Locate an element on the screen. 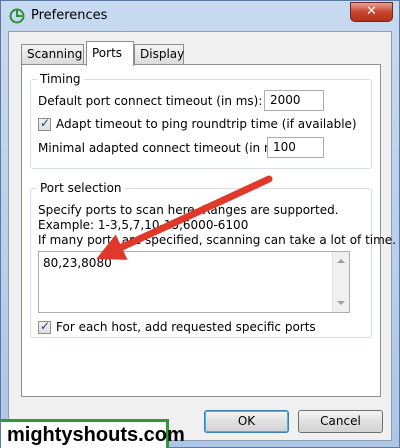  port-selection-legend: Port selection is located at coordinates (81, 188).